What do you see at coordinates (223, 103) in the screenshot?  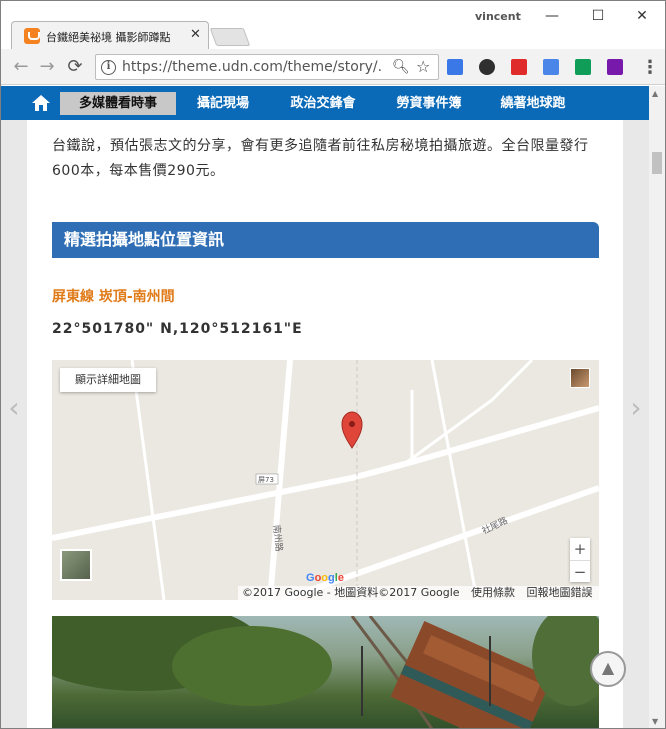 I see `nav-item-photo-scene: 攝記現場` at bounding box center [223, 103].